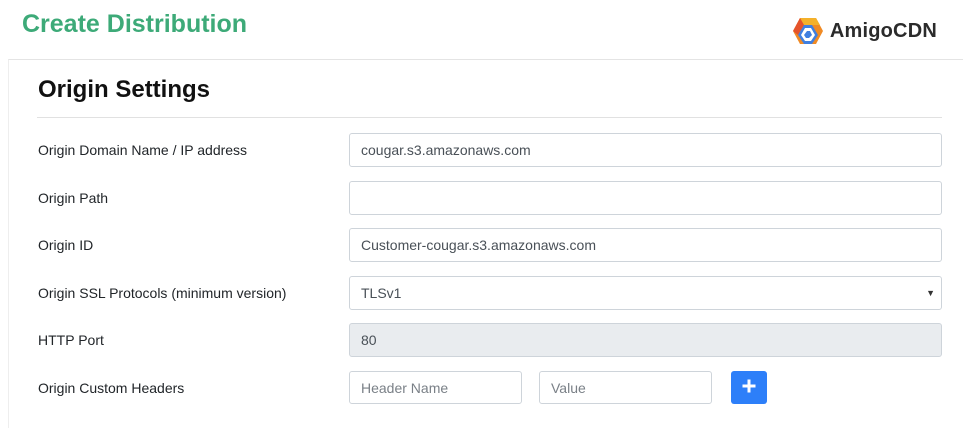  I want to click on form-row-origin-id: Origin ID, so click(489, 245).